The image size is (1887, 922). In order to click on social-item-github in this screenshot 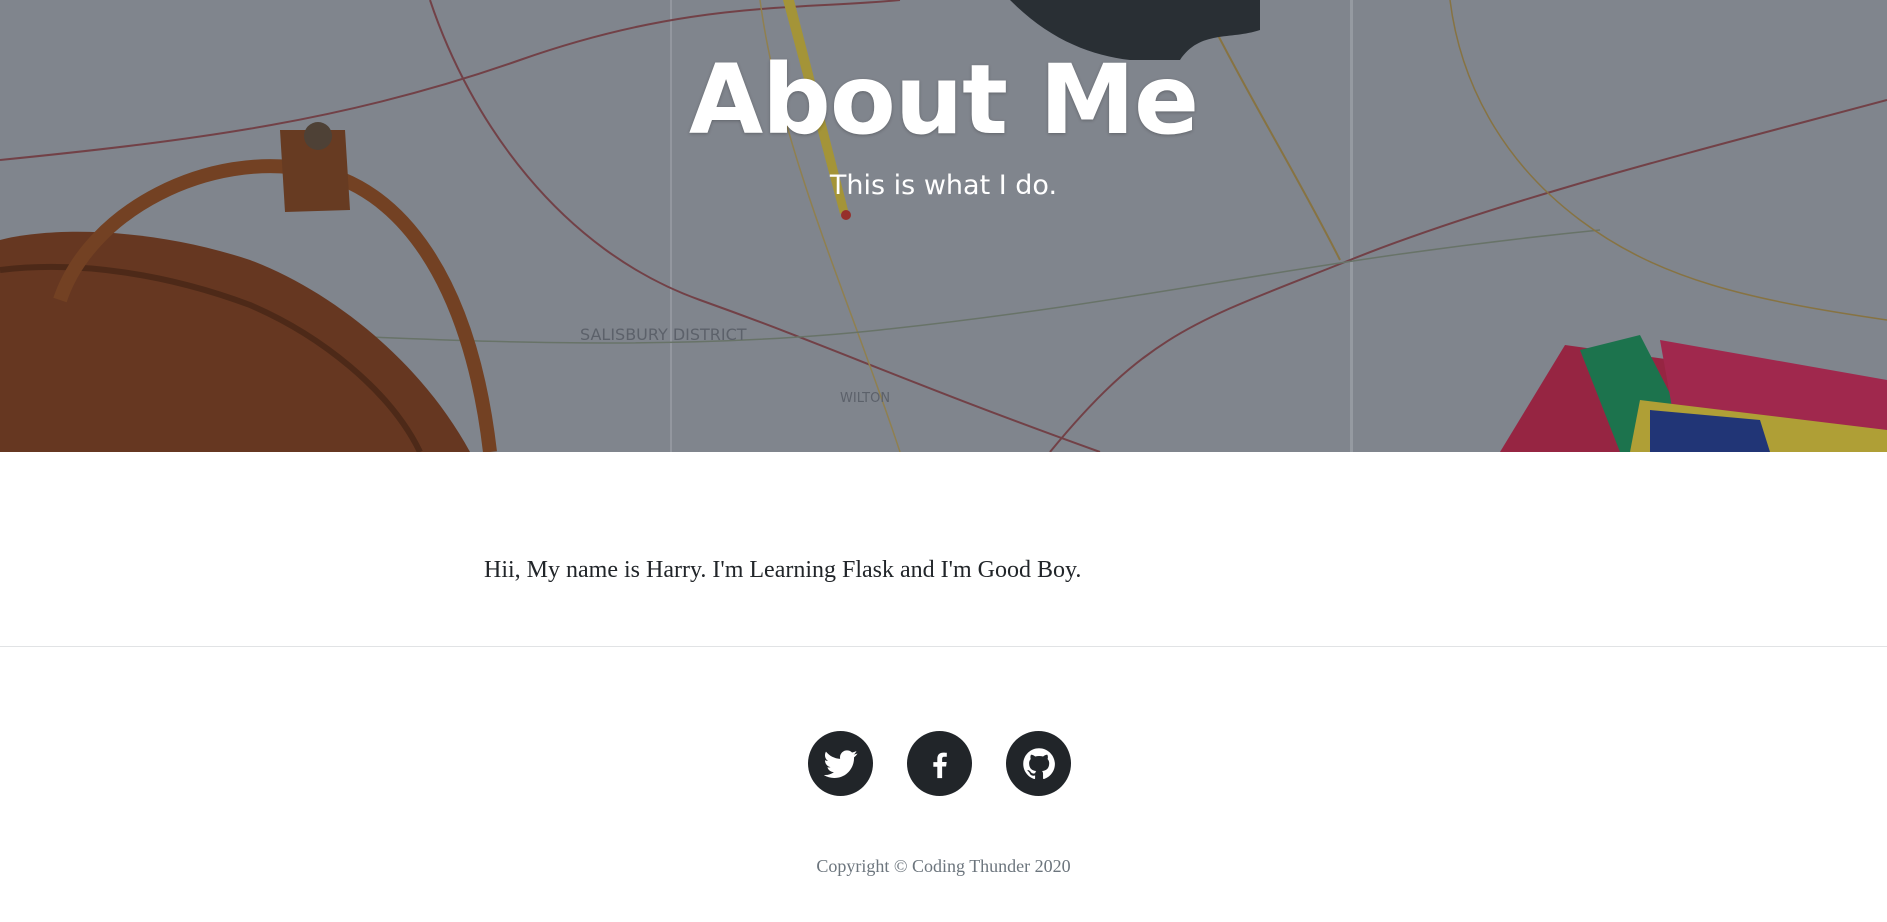, I will do `click(1038, 763)`.